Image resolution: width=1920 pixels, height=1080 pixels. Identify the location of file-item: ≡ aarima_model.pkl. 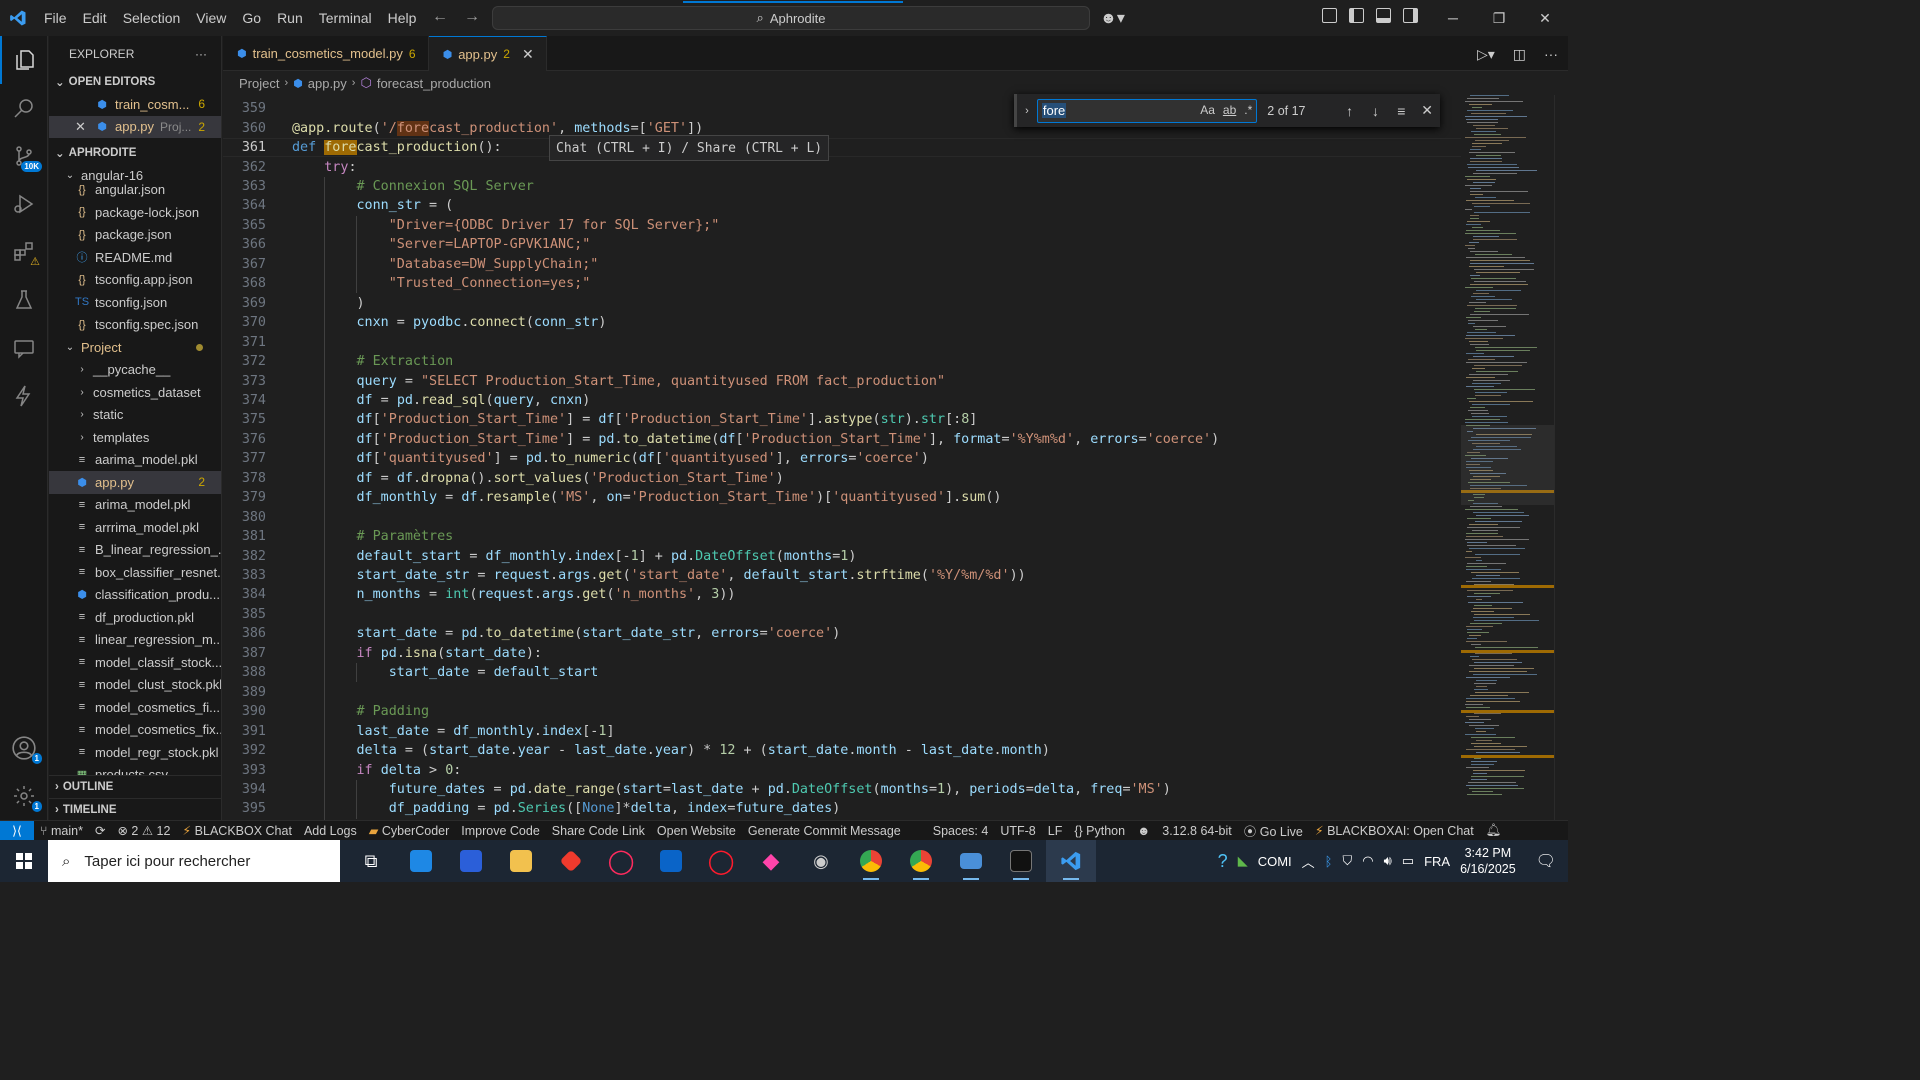
(135, 460).